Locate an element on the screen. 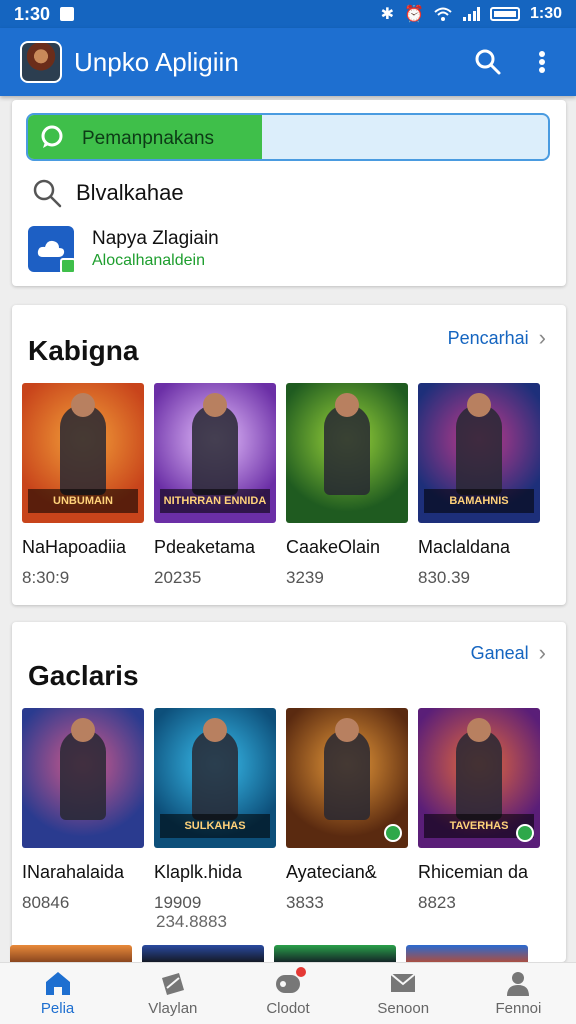 The image size is (576, 1024). game-tile: UNBUMAIN NaHapoadiia 8:30:9 is located at coordinates (83, 485).